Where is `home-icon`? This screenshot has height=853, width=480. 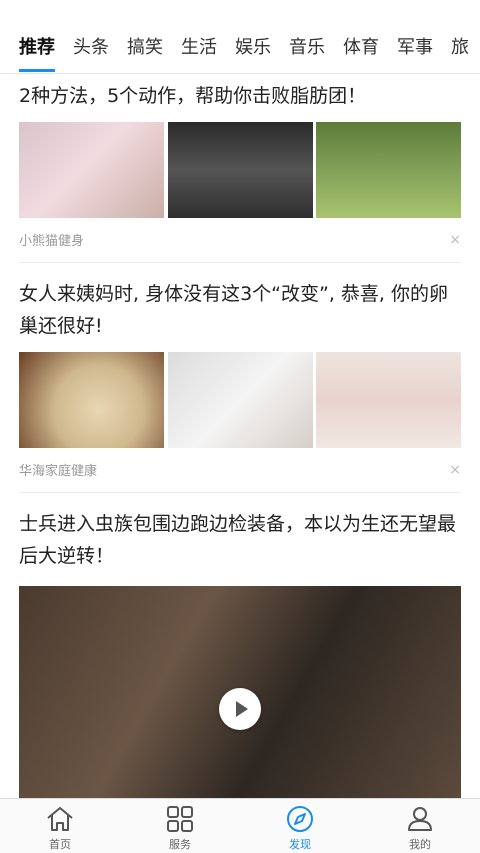 home-icon is located at coordinates (60, 819).